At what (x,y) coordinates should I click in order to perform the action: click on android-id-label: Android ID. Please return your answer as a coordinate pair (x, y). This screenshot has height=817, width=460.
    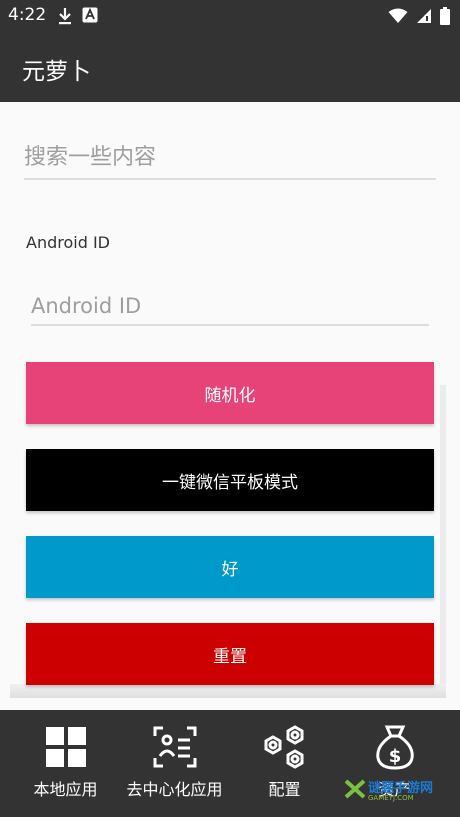
    Looking at the image, I should click on (68, 242).